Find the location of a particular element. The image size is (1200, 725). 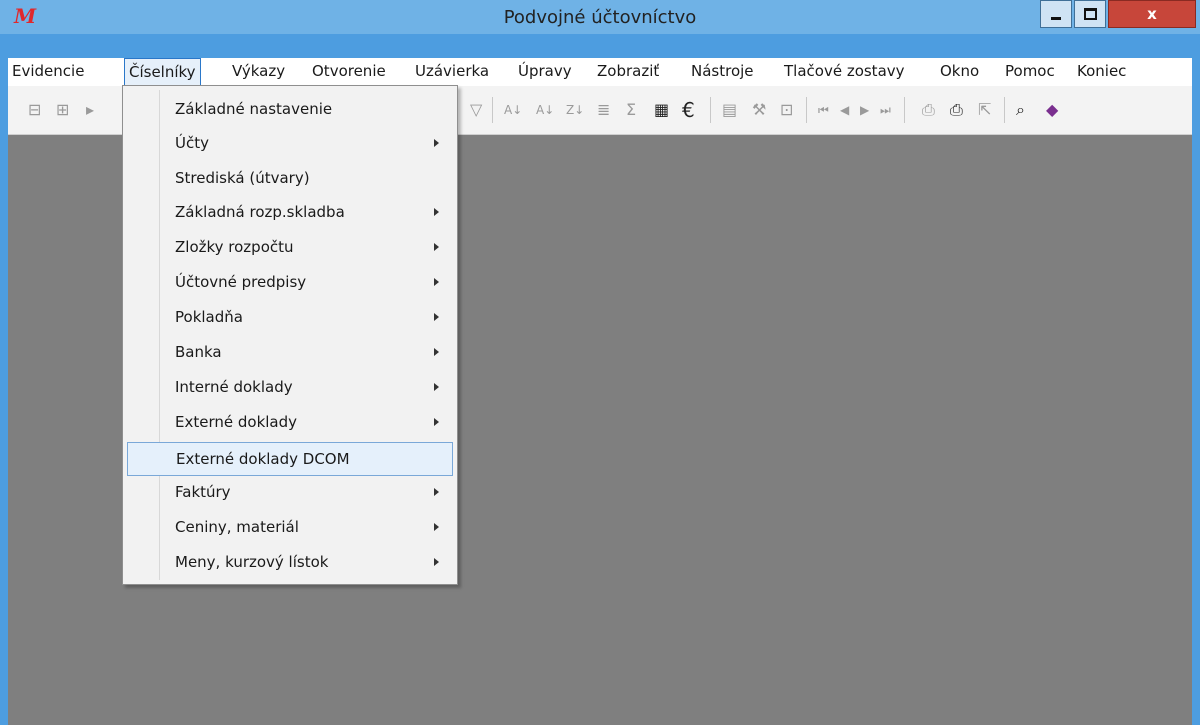

maximize-button is located at coordinates (1090, 14).